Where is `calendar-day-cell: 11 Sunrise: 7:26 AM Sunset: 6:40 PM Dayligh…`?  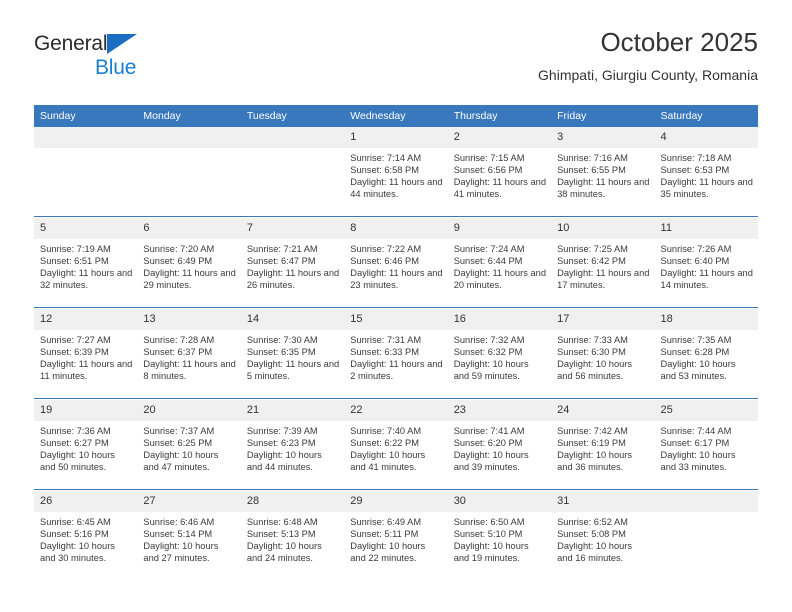 calendar-day-cell: 11 Sunrise: 7:26 AM Sunset: 6:40 PM Dayligh… is located at coordinates (706, 263).